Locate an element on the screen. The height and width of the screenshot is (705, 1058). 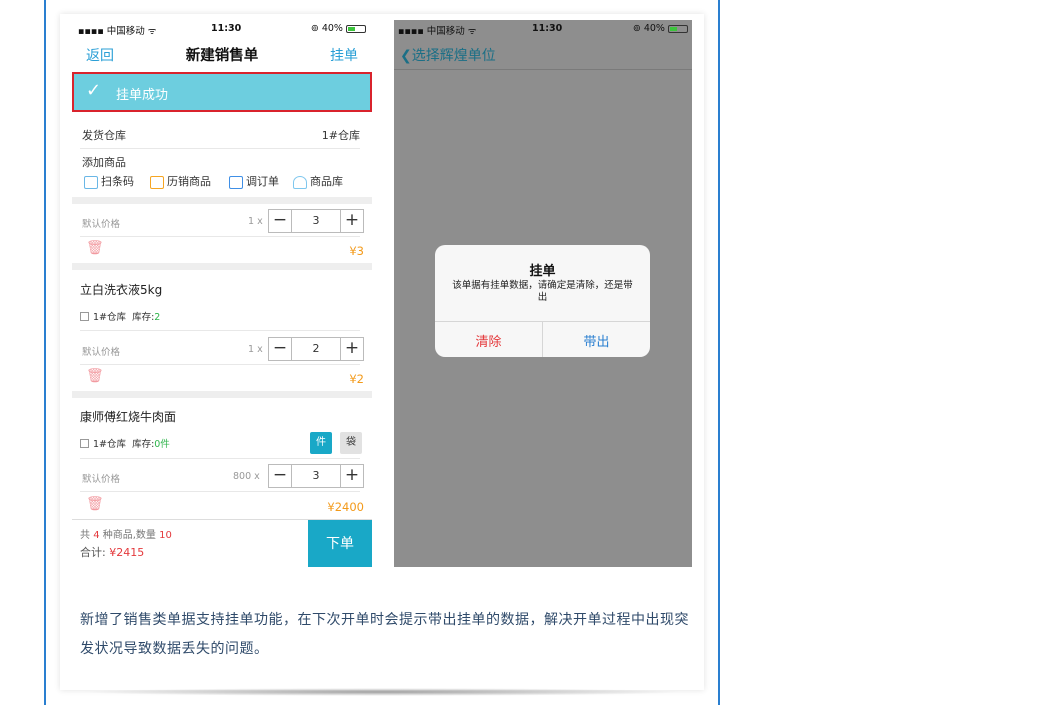
warehouse-label: 发货仓库 is located at coordinates (104, 135).